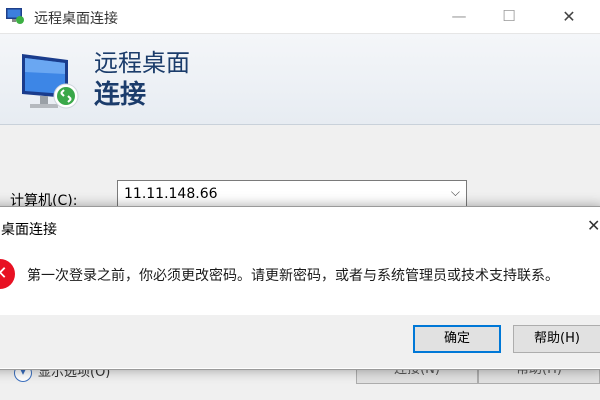 This screenshot has width=600, height=400. Describe the element at coordinates (171, 194) in the screenshot. I see `computer-value: 11.11.148.66` at that location.